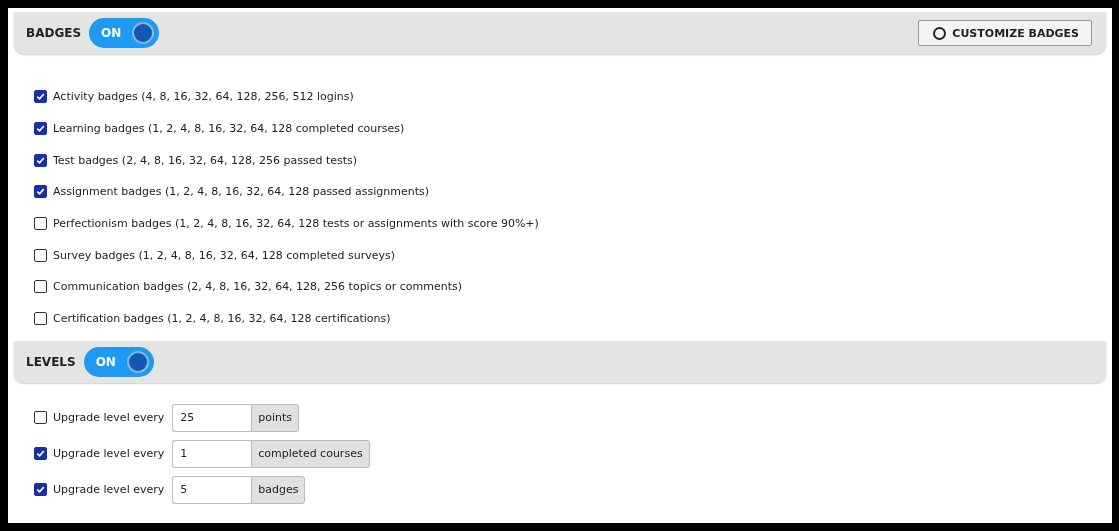 The width and height of the screenshot is (1119, 531). I want to click on checkbox-label: Learning badges (1, 2, 4, 8, 16, 32, 64, 128 completed courses), so click(229, 129).